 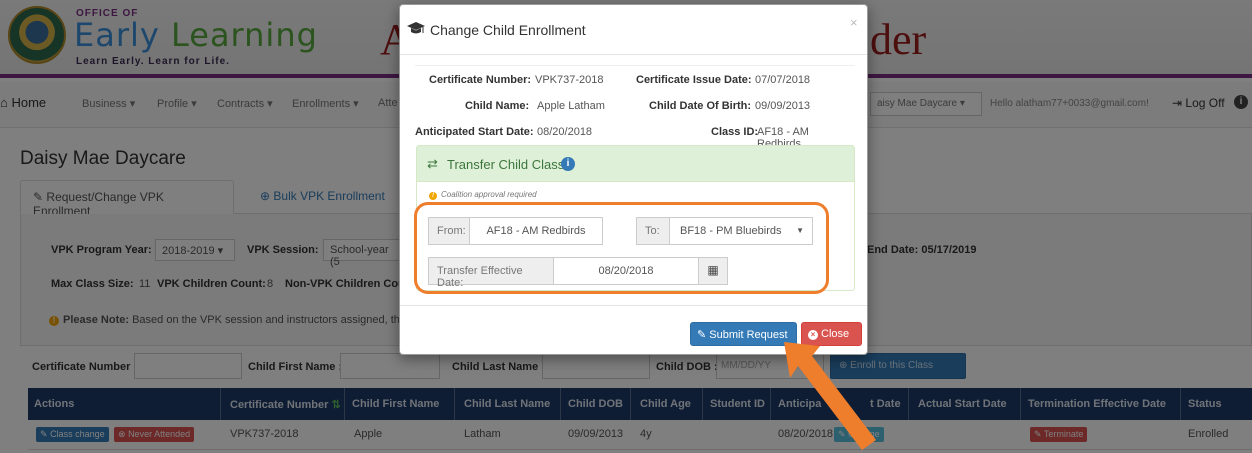 I want to click on transfer-panel-header: ⇄ Transfer Child Class i, so click(x=635, y=164).